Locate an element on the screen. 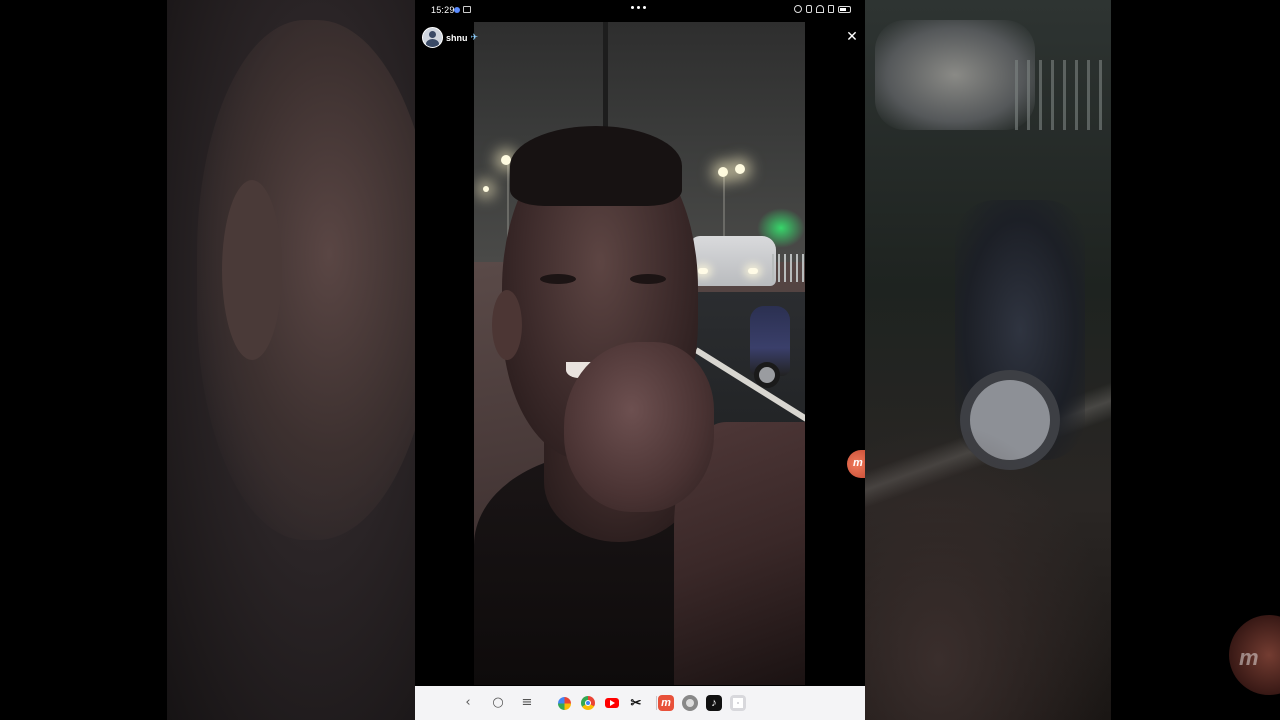 The image size is (1280, 720). street-pole is located at coordinates (605, 77).